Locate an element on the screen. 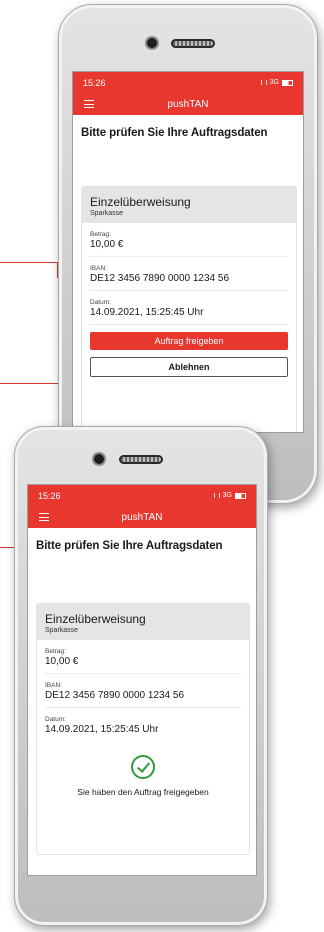 The height and width of the screenshot is (932, 324). reject-button: Ablehnen is located at coordinates (189, 367).